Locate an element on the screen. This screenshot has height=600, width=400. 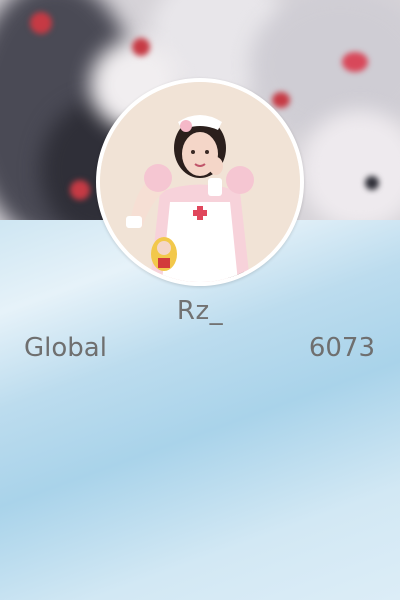
region-label: Global is located at coordinates (65, 348).